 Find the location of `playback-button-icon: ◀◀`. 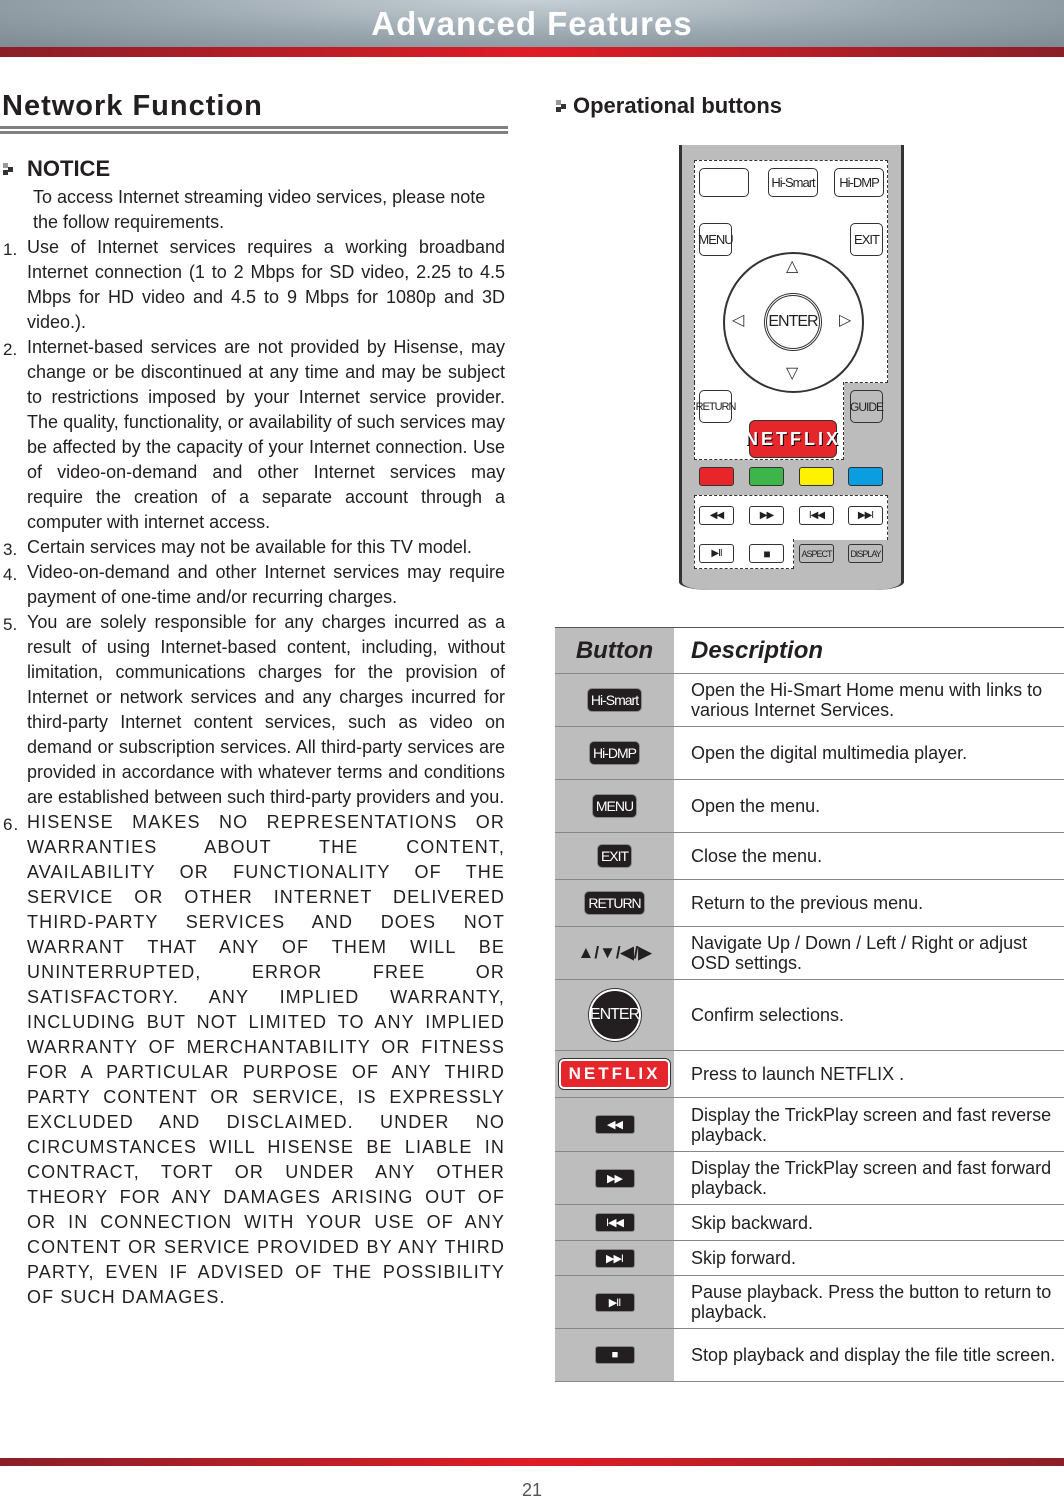

playback-button-icon: ◀◀ is located at coordinates (614, 1124).